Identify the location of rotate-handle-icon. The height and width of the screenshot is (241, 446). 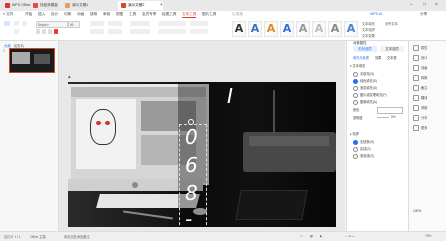
(191, 122).